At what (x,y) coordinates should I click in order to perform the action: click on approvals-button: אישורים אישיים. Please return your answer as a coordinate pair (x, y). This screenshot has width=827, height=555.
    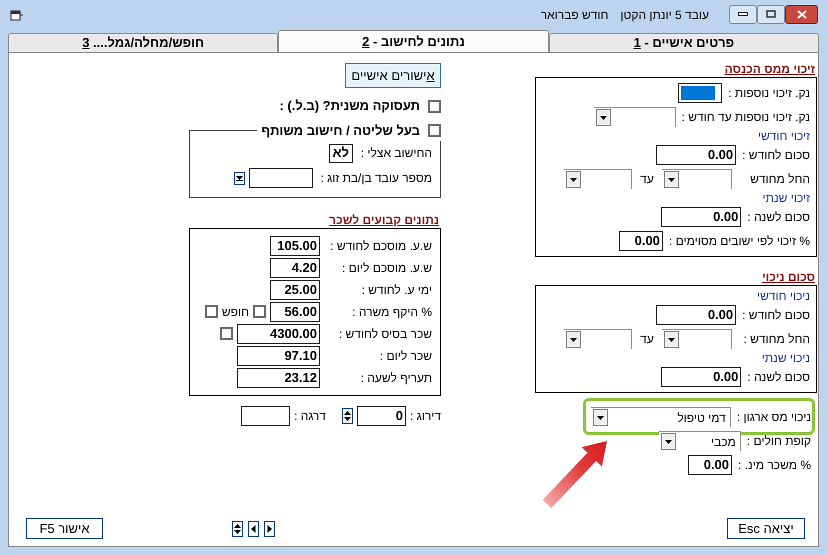
    Looking at the image, I should click on (393, 75).